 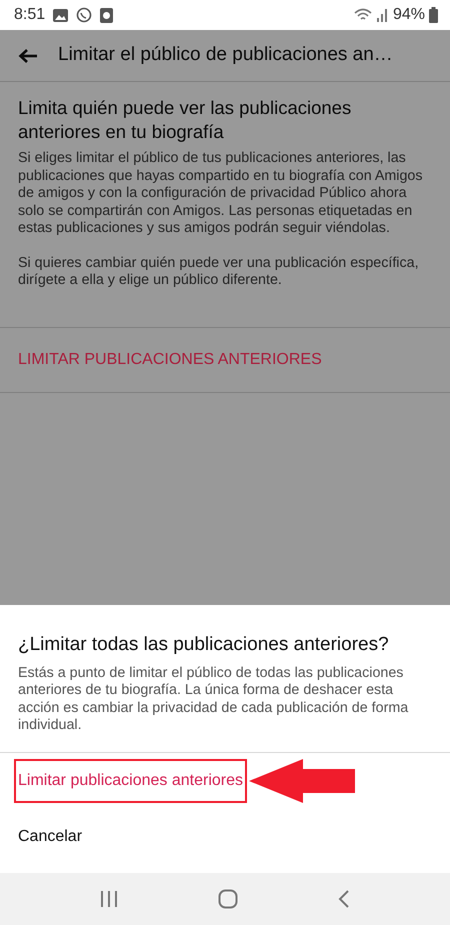 I want to click on battery-level: 94%, so click(x=408, y=15).